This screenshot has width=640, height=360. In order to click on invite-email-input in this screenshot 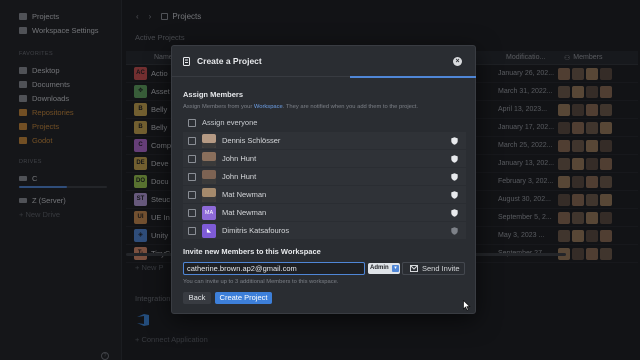, I will do `click(274, 268)`.